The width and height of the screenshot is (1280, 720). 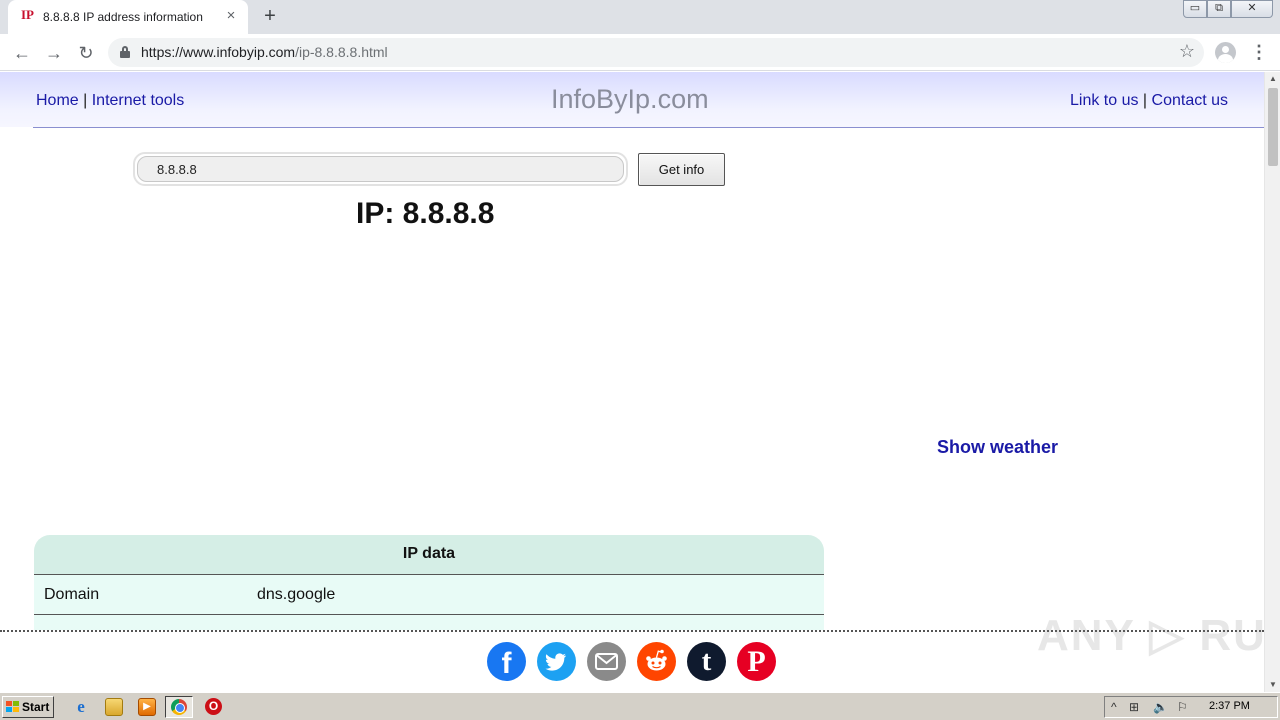 I want to click on tray-clock: 2:37 PM, so click(x=1229, y=706).